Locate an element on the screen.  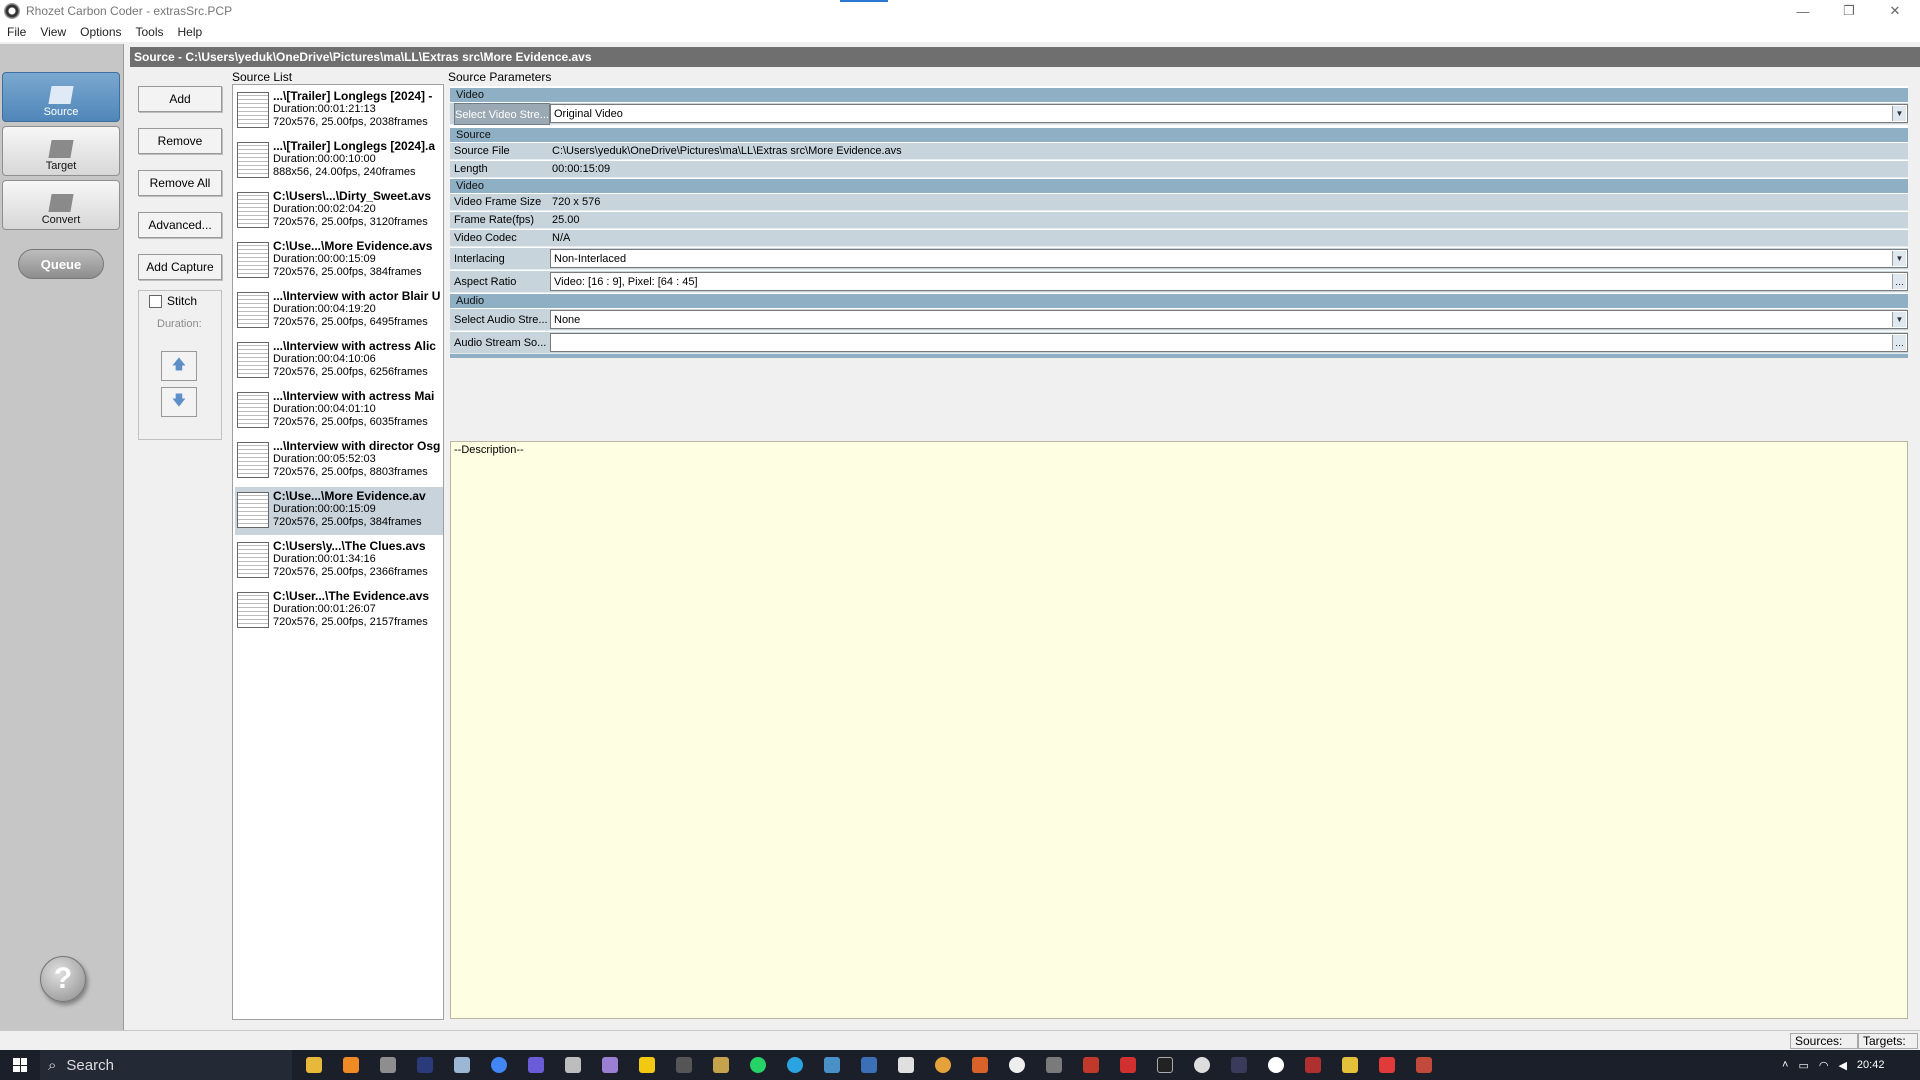
source-info: 720x576, 25.00fps, 384frames is located at coordinates (347, 522).